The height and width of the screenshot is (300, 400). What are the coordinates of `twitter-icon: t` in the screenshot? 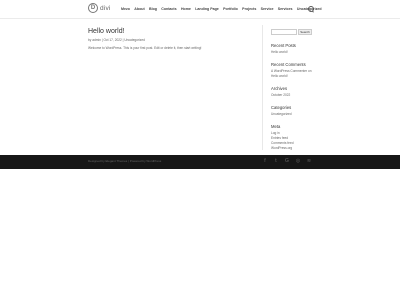 It's located at (276, 161).